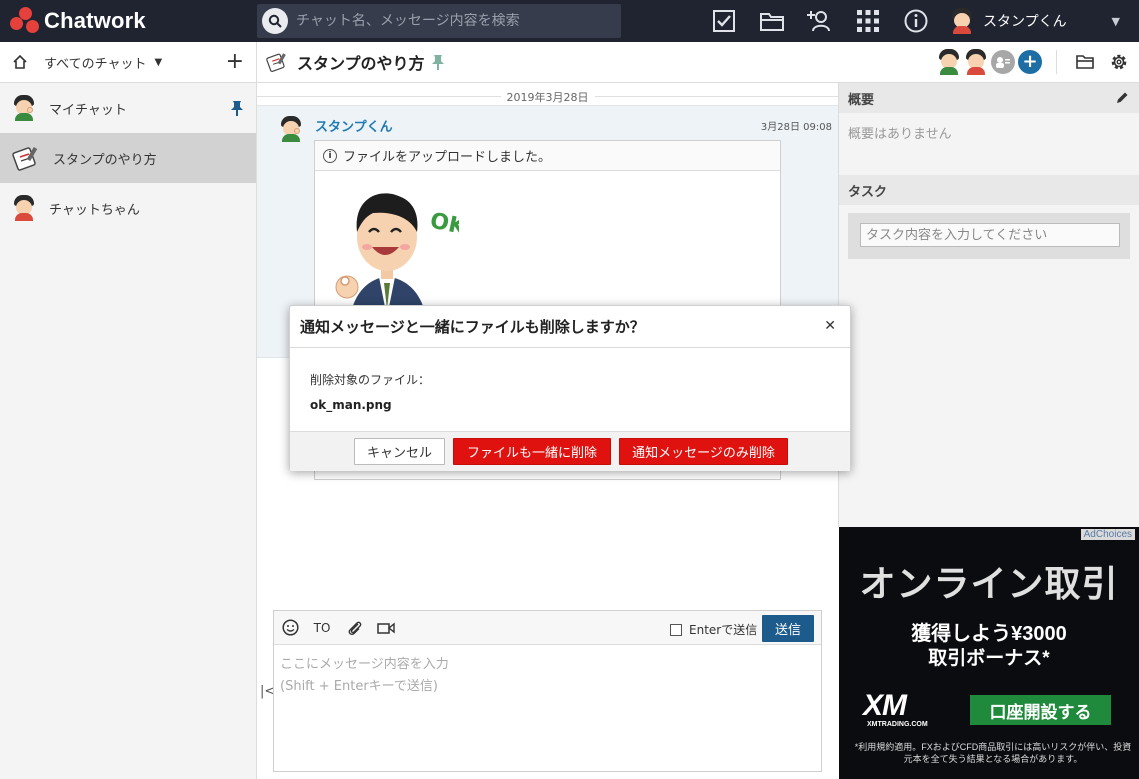 The image size is (1139, 779). Describe the element at coordinates (330, 155) in the screenshot. I see `info-icon: i` at that location.